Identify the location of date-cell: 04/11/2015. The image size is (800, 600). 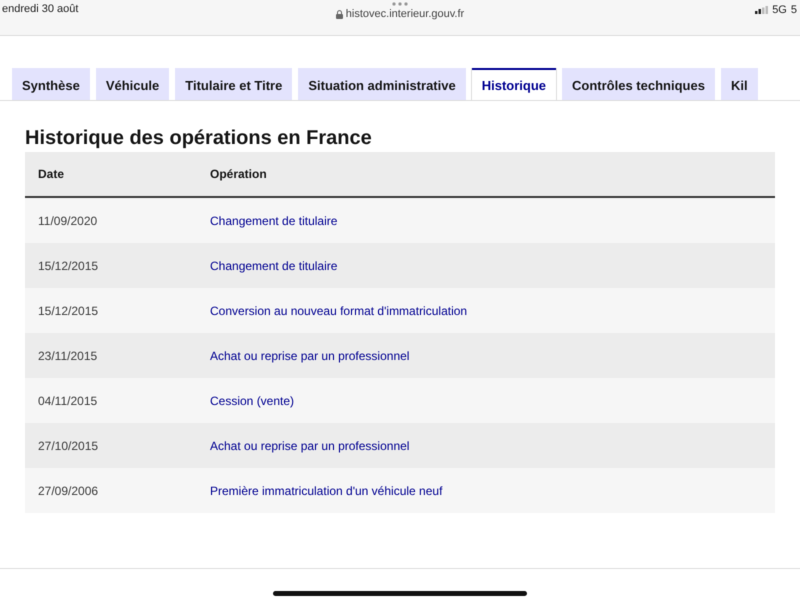
(111, 400).